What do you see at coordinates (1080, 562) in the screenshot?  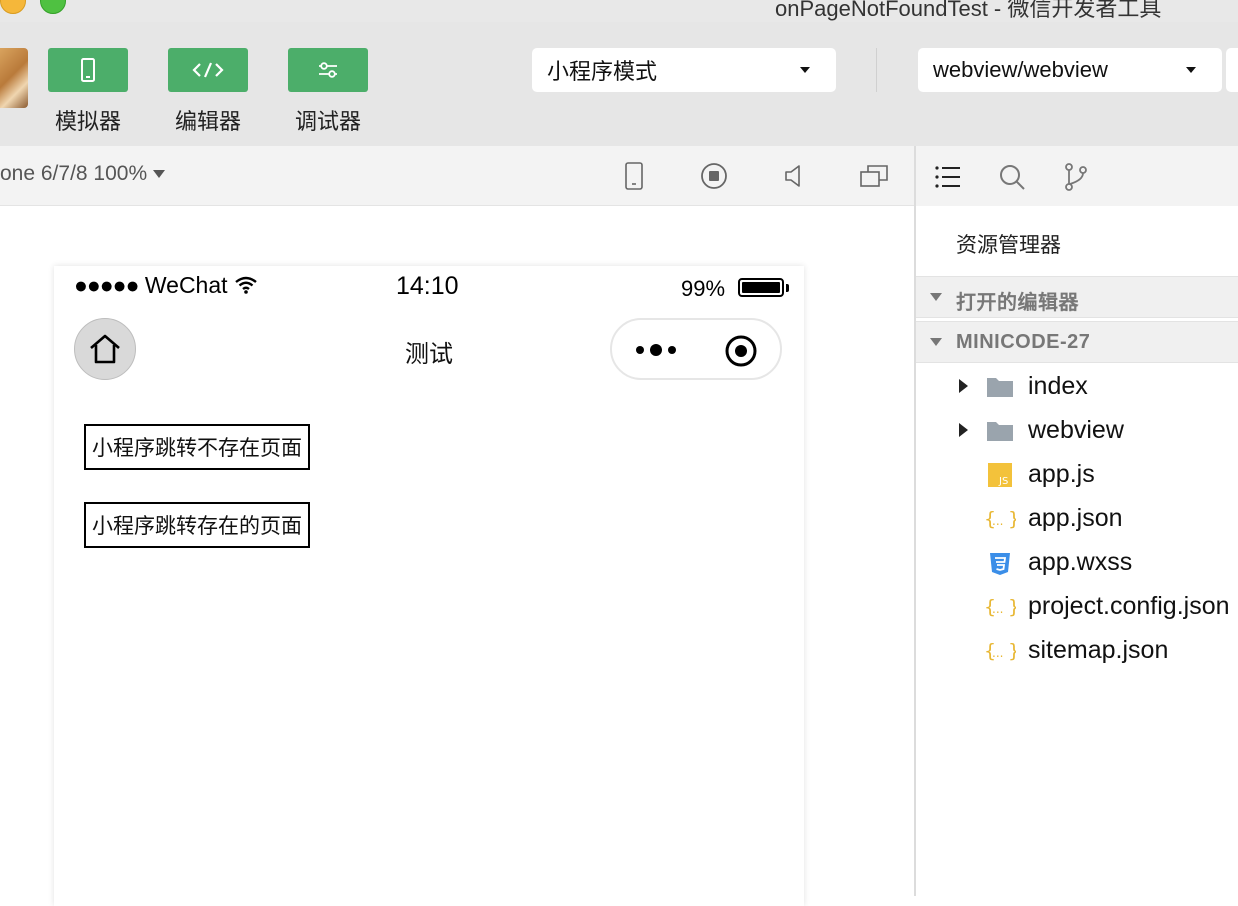 I see `file-name: app.wxss` at bounding box center [1080, 562].